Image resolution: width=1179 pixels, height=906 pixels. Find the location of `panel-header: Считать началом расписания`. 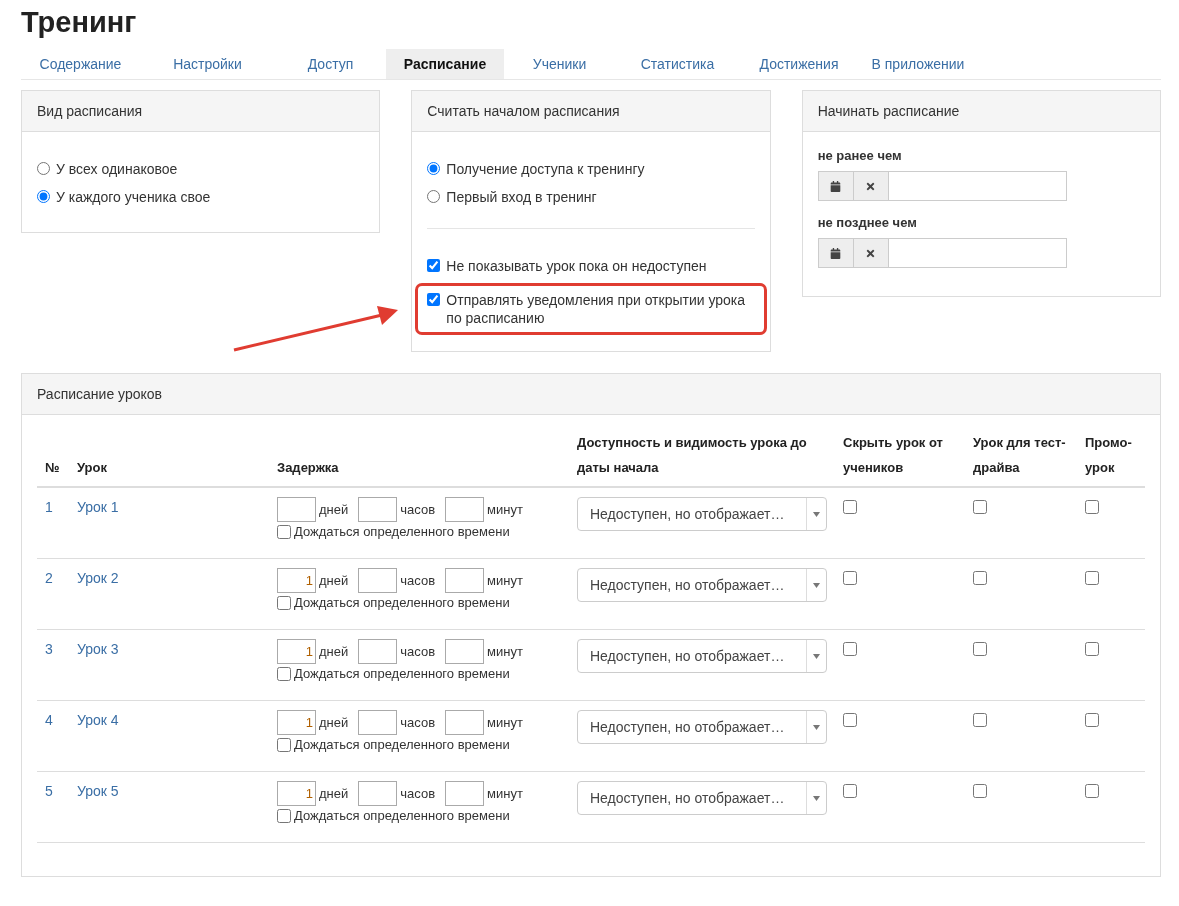

panel-header: Считать началом расписания is located at coordinates (591, 111).